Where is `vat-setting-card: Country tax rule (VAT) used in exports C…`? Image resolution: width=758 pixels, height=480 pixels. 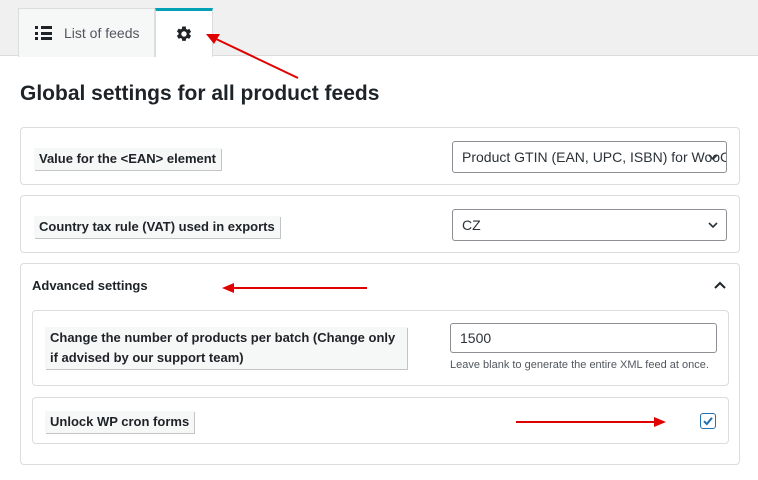 vat-setting-card: Country tax rule (VAT) used in exports C… is located at coordinates (380, 224).